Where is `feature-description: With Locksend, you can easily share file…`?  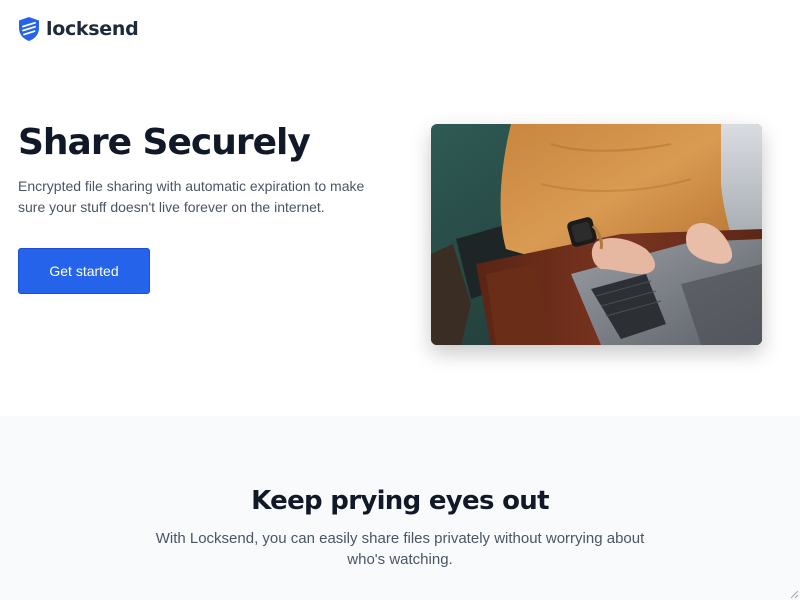
feature-description: With Locksend, you can easily share file… is located at coordinates (400, 549).